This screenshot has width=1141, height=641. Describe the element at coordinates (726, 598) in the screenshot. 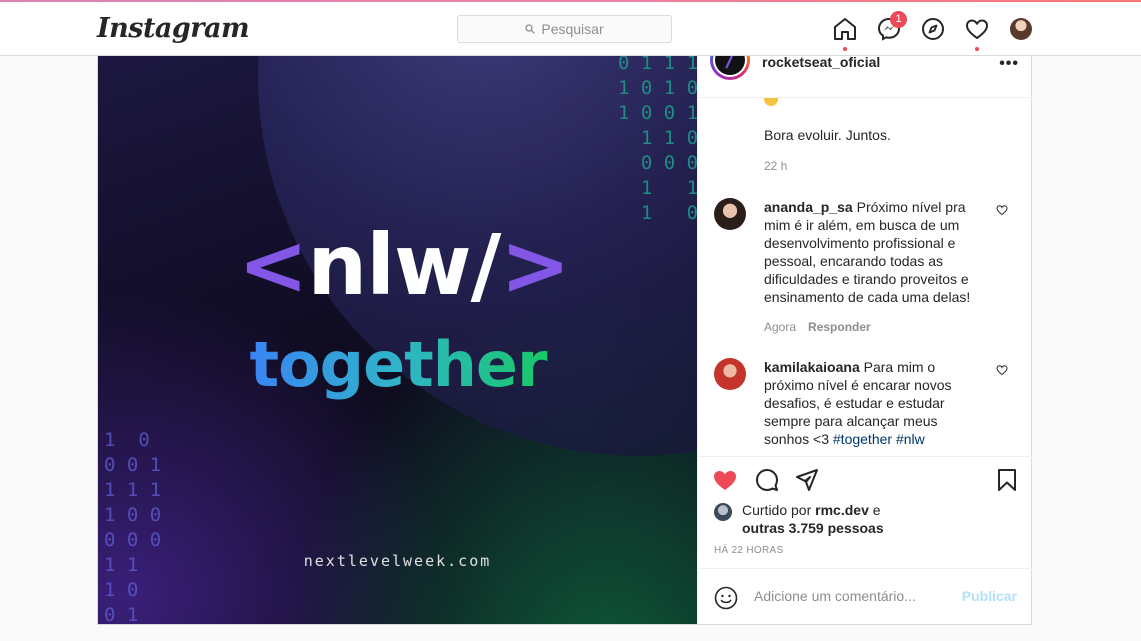

I see `emoji-picker-icon` at that location.